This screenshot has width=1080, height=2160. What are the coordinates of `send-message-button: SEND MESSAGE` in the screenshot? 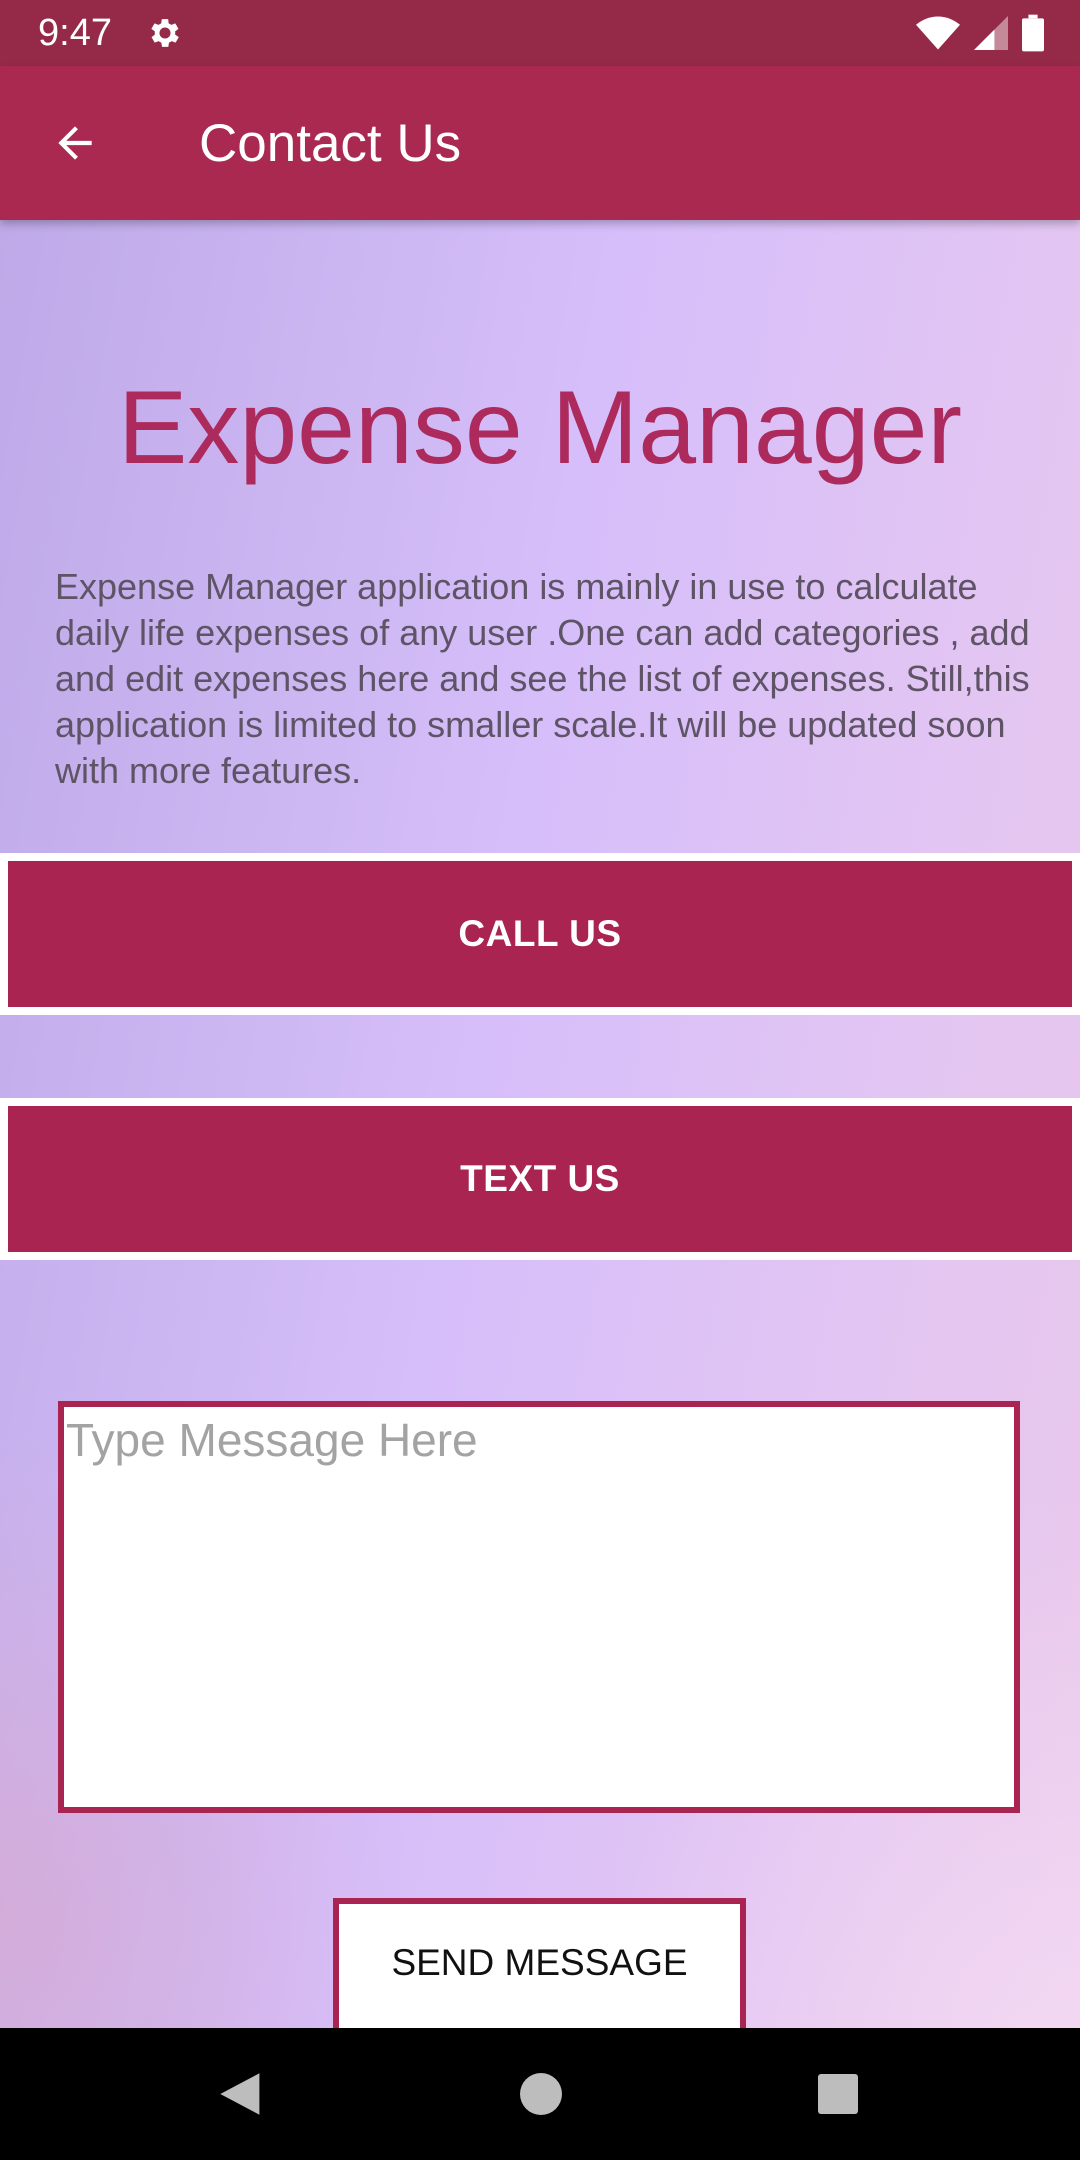 It's located at (539, 1963).